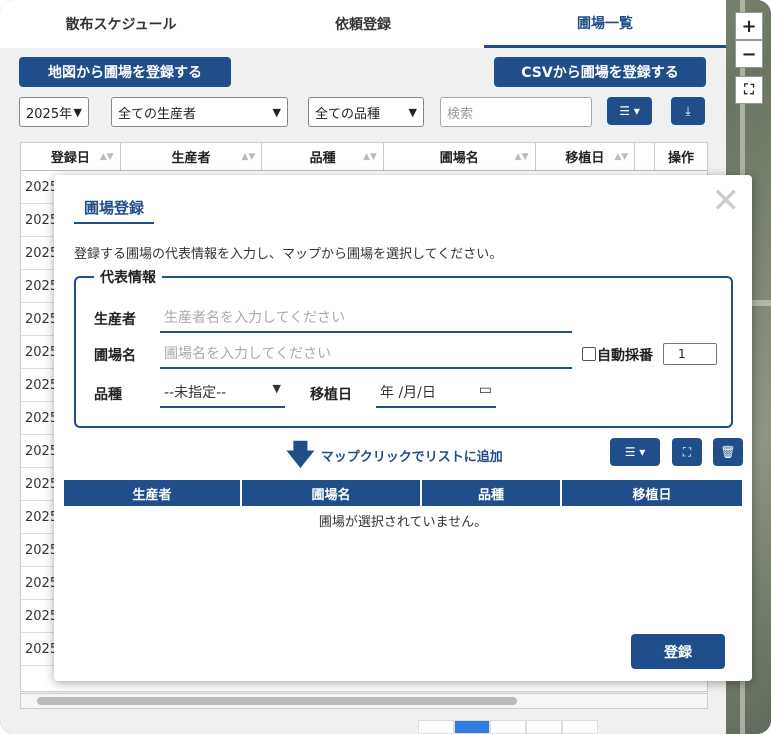 The height and width of the screenshot is (734, 771). I want to click on map-click-hint: 🡇 マップクリックでリストに追加, so click(394, 455).